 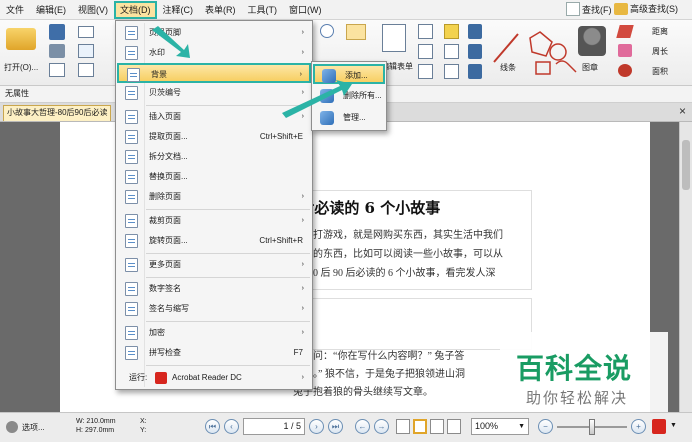 I want to click on continuous-page-icon, so click(x=420, y=426).